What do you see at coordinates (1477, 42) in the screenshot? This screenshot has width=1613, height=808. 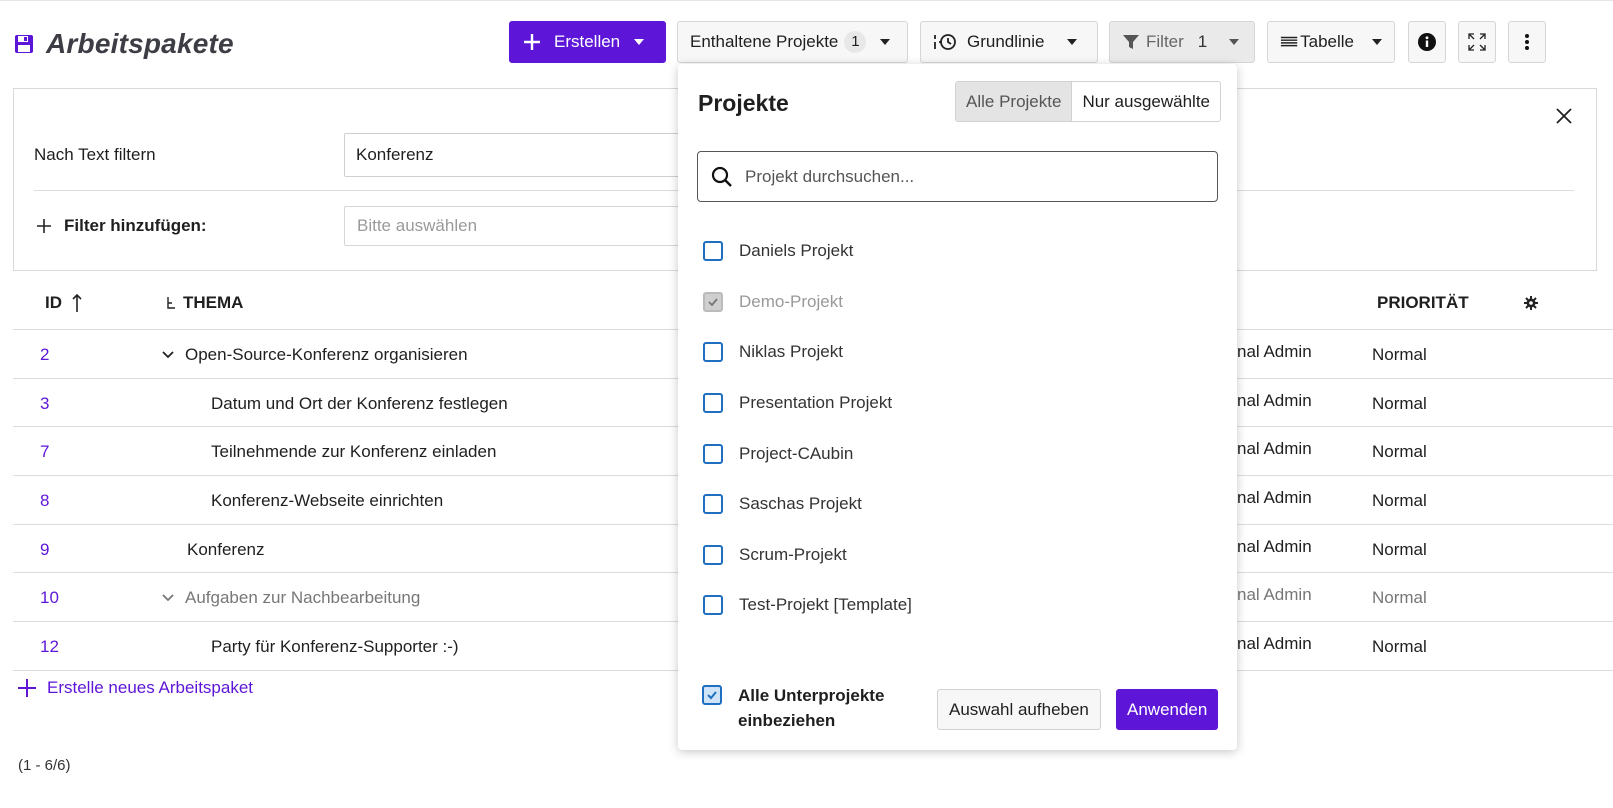 I see `fullscreen-button` at bounding box center [1477, 42].